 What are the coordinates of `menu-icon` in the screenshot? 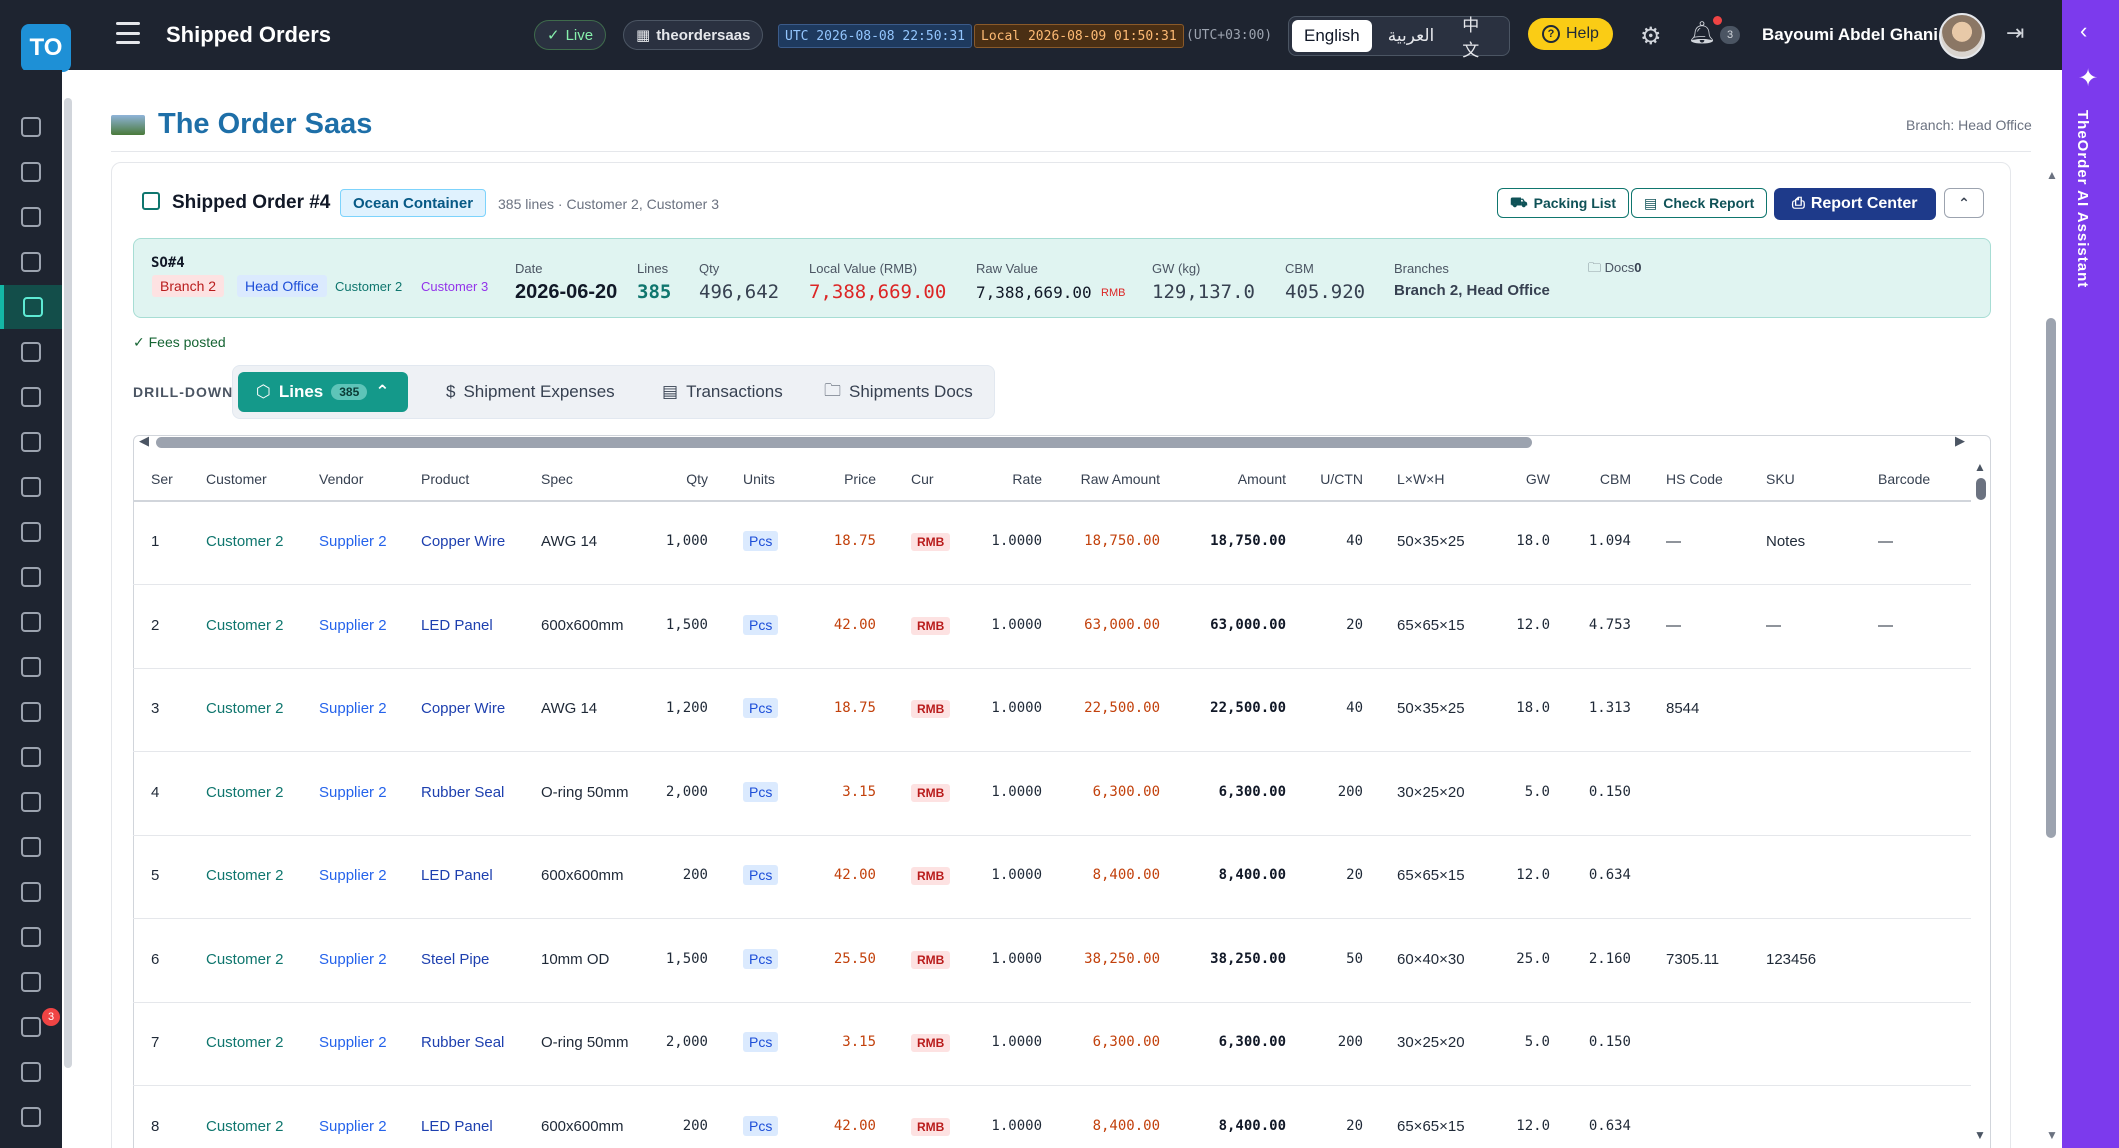 It's located at (128, 33).